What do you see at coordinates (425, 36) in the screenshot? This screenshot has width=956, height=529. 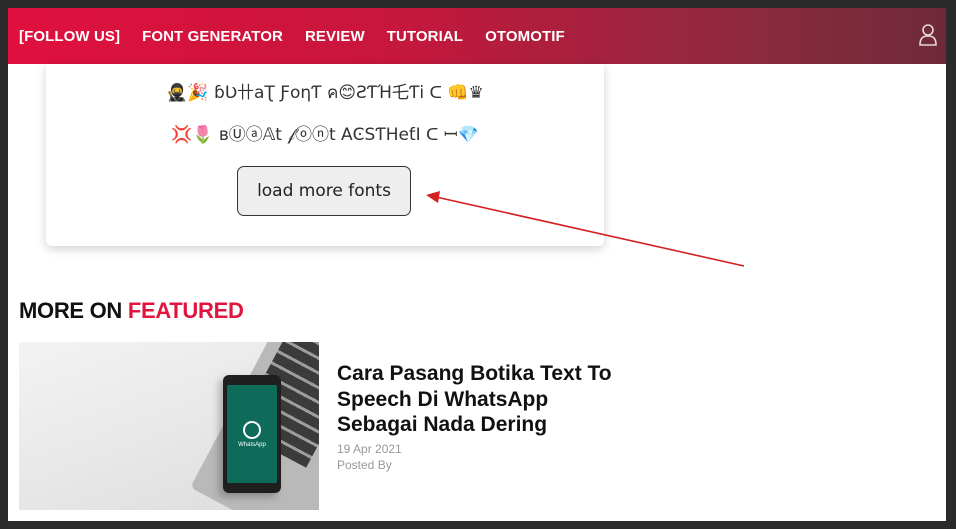 I see `nav-tutorial: TUTORIAL` at bounding box center [425, 36].